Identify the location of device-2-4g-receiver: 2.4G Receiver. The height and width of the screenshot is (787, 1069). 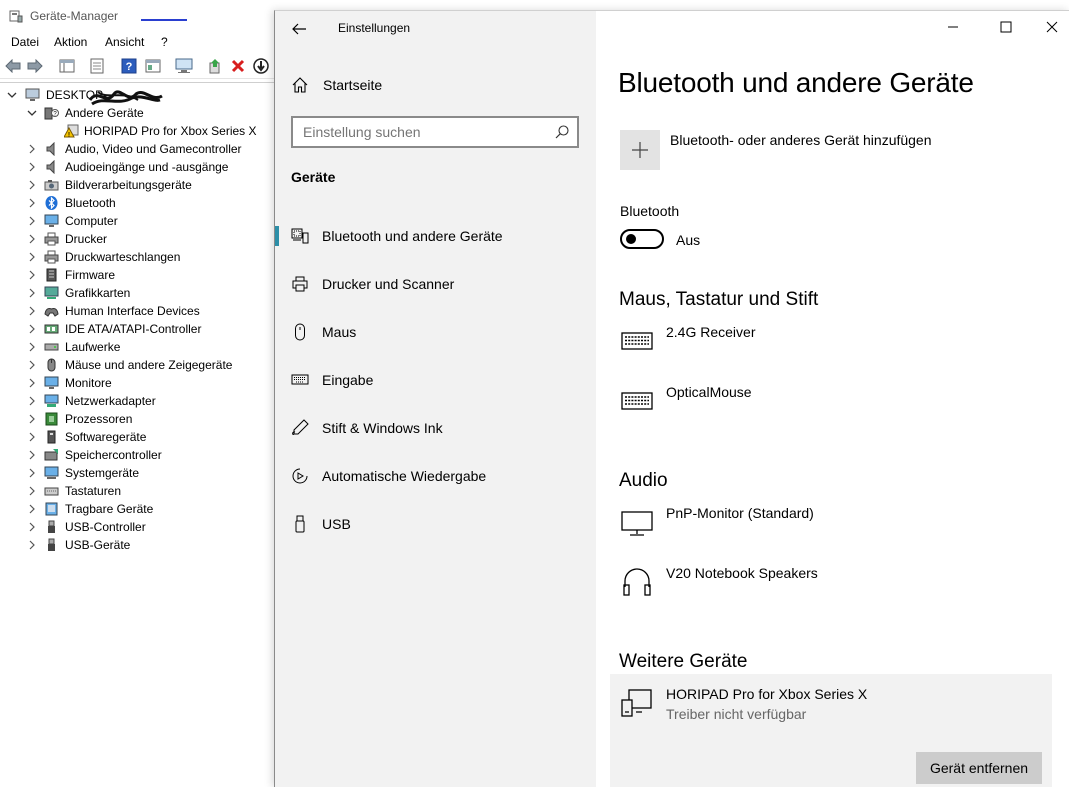
(840, 344).